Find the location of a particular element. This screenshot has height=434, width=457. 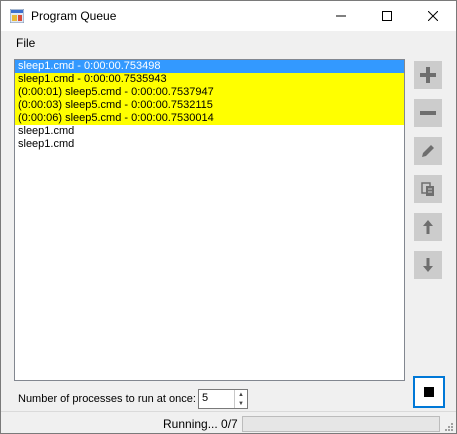

menu-file: File is located at coordinates (25, 43).